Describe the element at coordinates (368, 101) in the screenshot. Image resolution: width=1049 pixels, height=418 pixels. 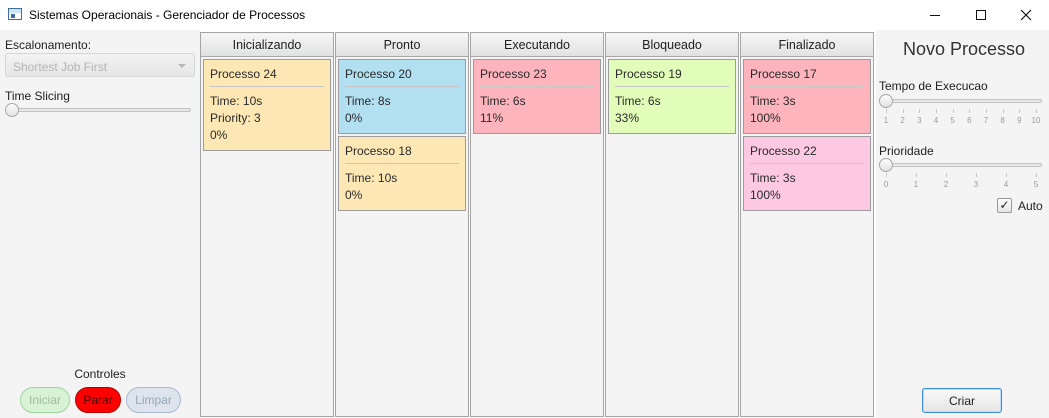
I see `process-detail: Time: 8s` at that location.